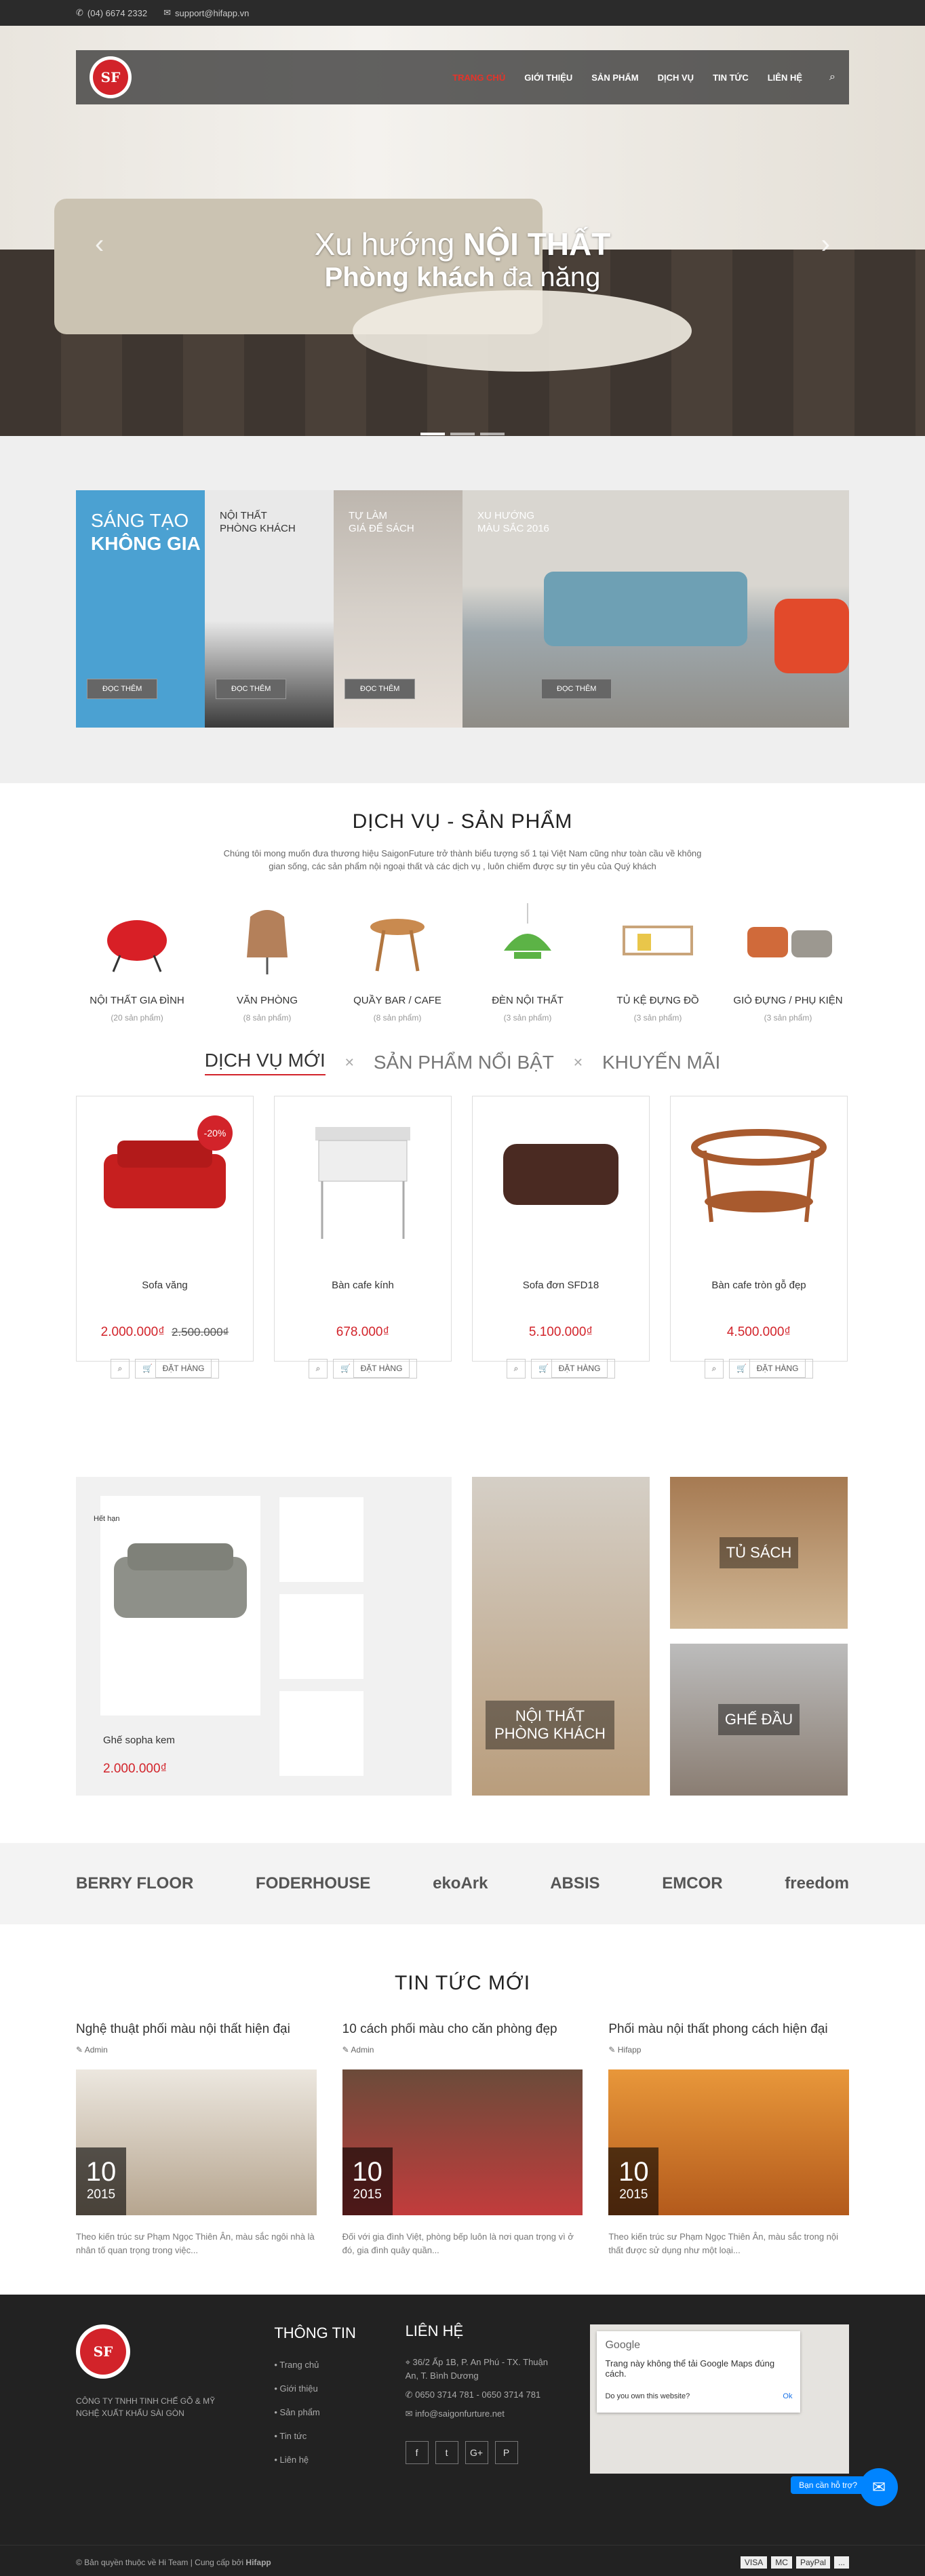  What do you see at coordinates (759, 1636) in the screenshot?
I see `featured-column: TỦ SÁCH GHẾ ĐẦU` at bounding box center [759, 1636].